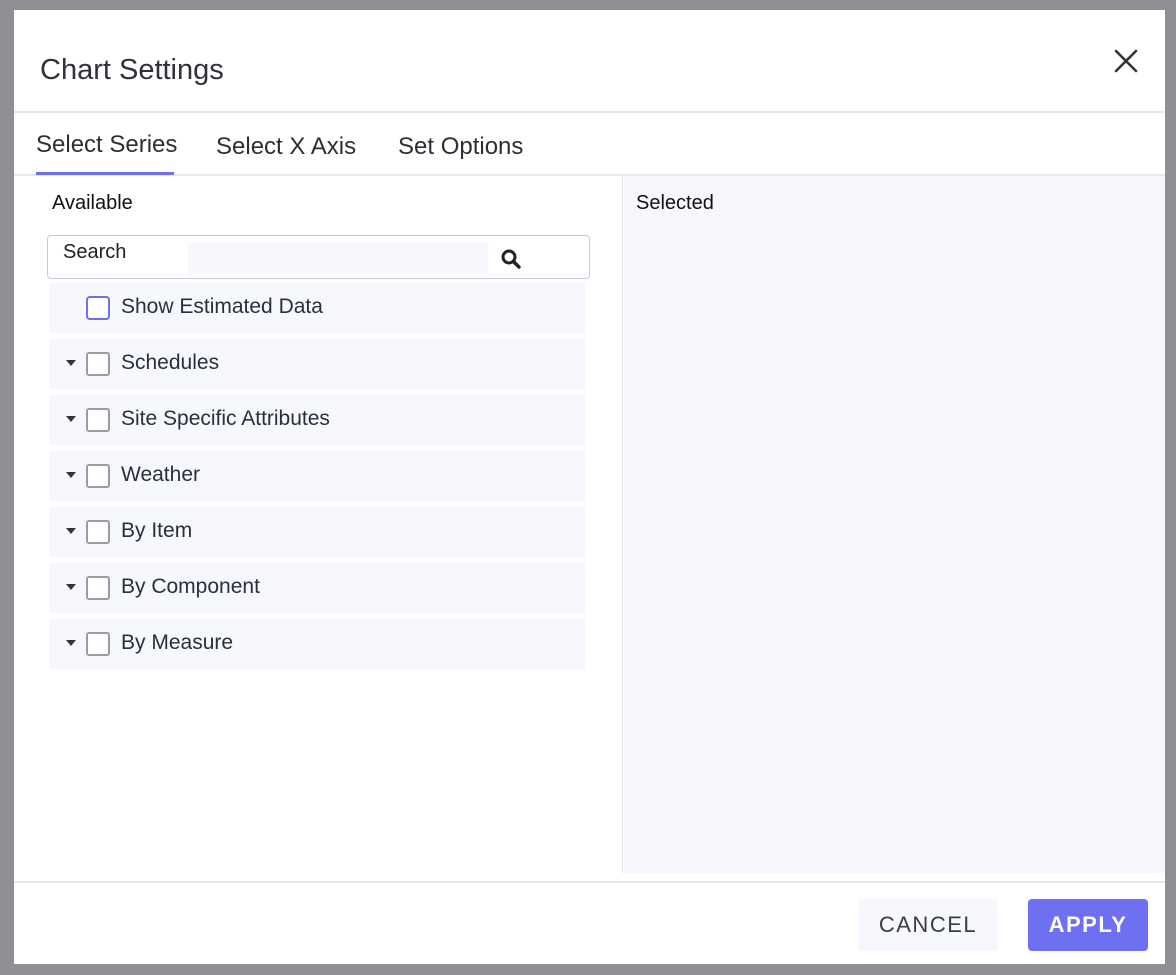 This screenshot has width=1176, height=975. I want to click on selected-label: Selected, so click(675, 203).